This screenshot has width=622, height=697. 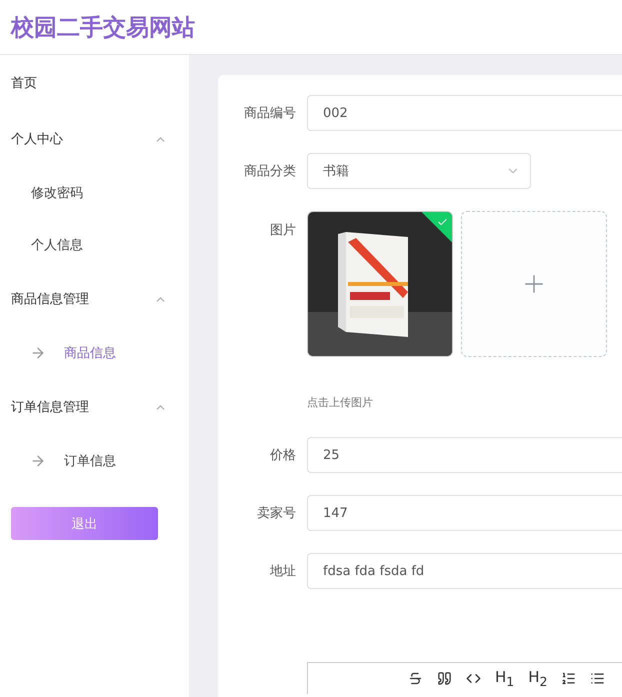 I want to click on field-label: 商品编号, so click(x=270, y=113).